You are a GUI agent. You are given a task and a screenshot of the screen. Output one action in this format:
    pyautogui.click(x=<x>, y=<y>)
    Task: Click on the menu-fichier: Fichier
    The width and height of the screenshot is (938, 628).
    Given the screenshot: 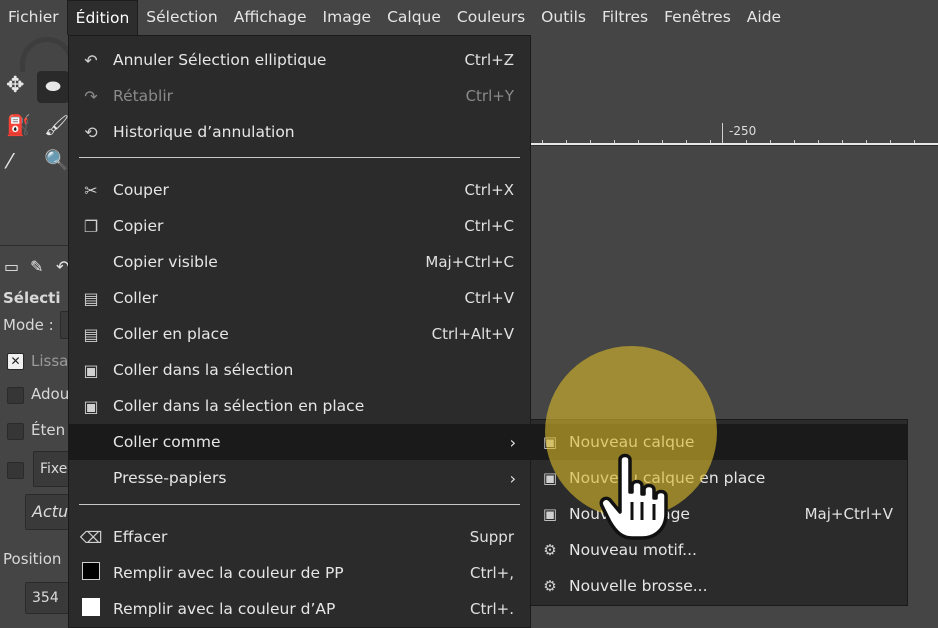 What is the action you would take?
    pyautogui.click(x=33, y=17)
    